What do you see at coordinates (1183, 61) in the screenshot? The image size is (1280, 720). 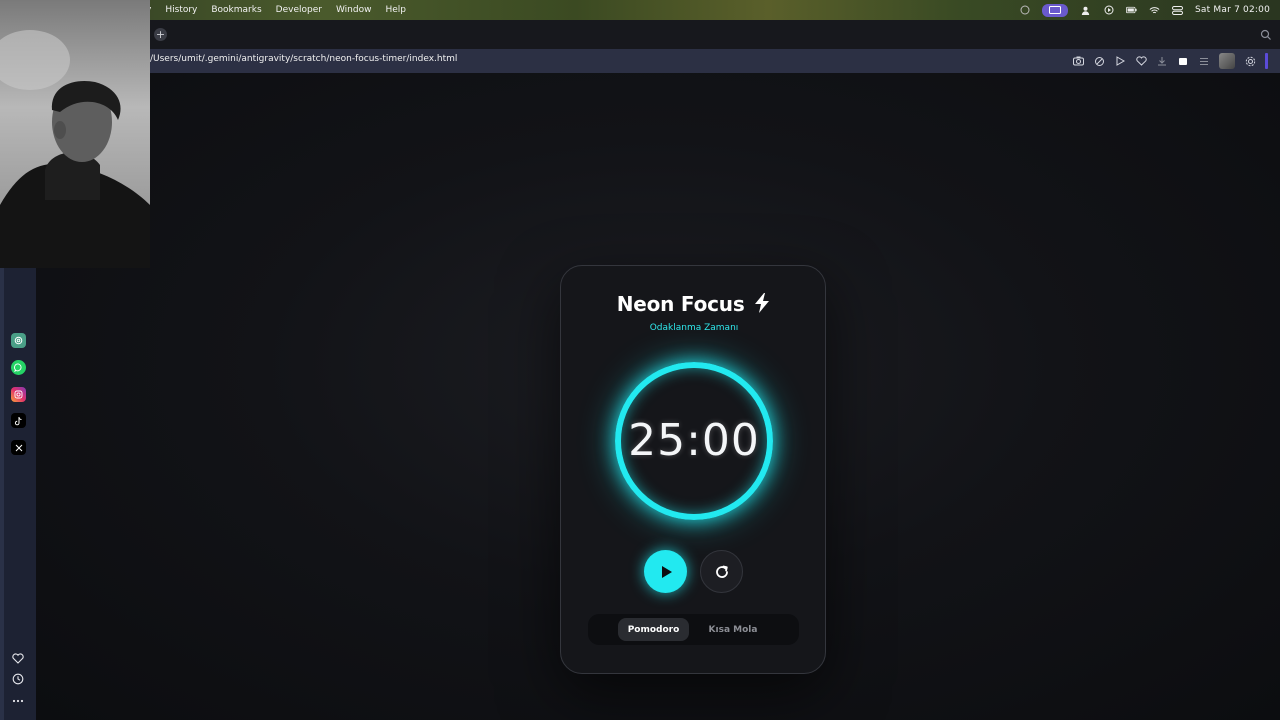 I see `stop-icon` at bounding box center [1183, 61].